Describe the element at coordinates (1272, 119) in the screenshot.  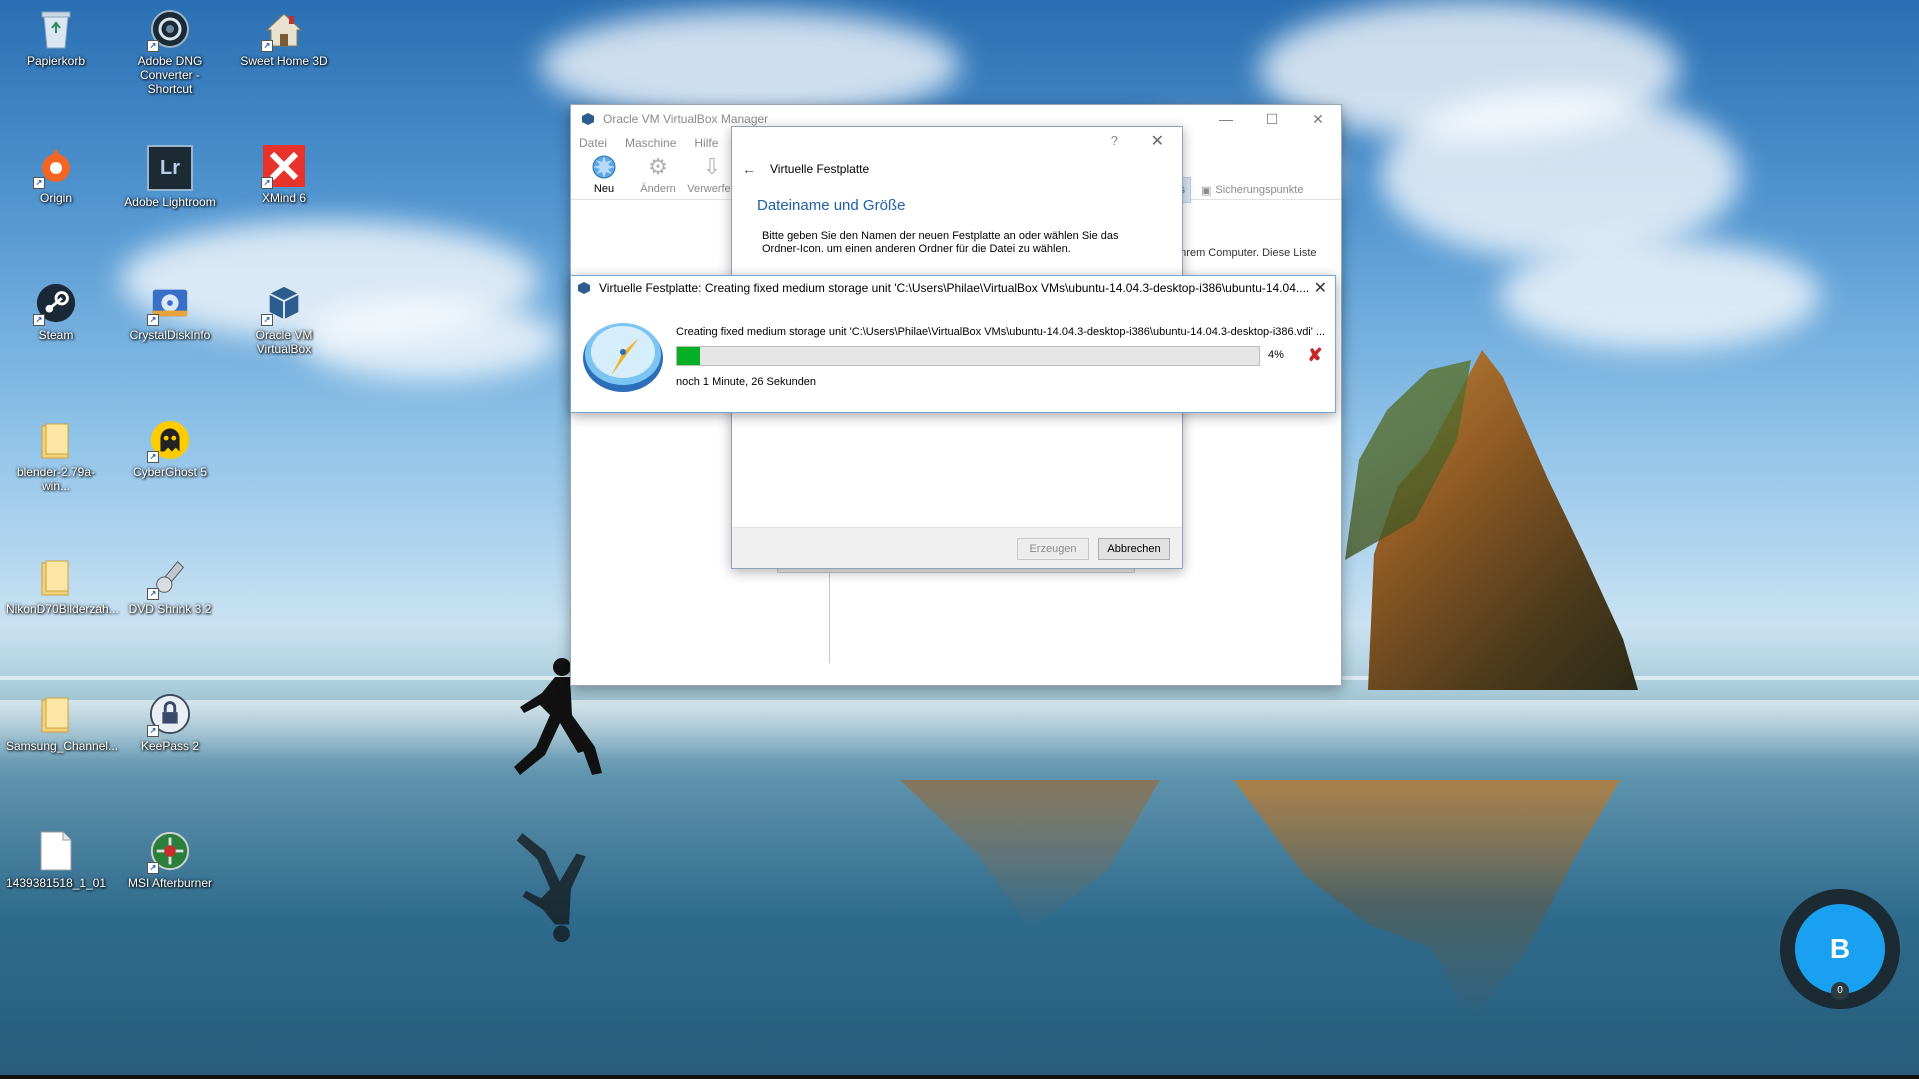
I see `maximize-button: ☐` at that location.